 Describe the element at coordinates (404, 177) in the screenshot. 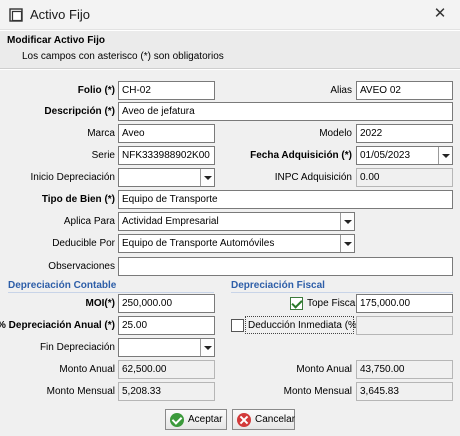

I see `inpc-value: 0.00` at that location.